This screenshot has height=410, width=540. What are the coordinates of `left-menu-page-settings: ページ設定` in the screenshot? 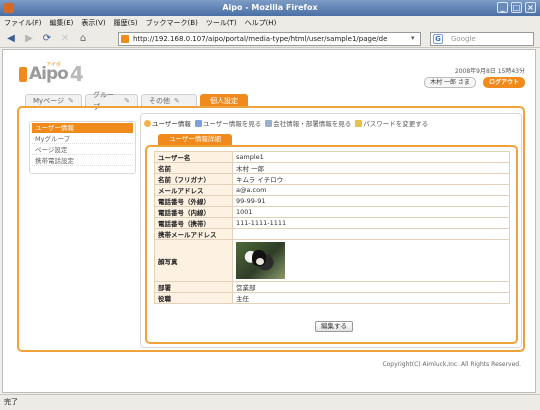 It's located at (82, 150).